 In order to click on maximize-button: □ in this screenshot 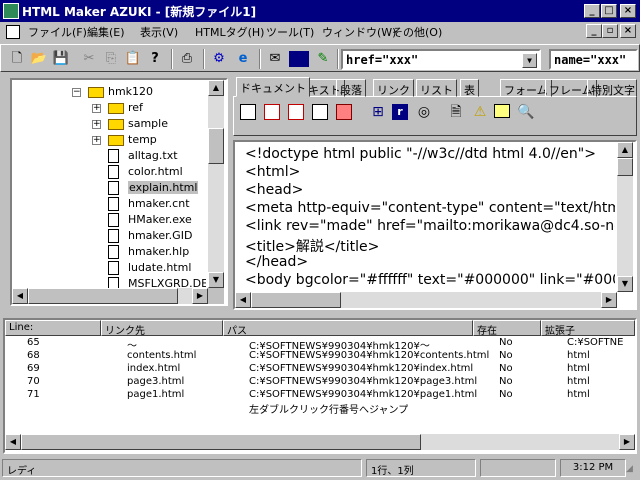, I will do `click(609, 11)`.